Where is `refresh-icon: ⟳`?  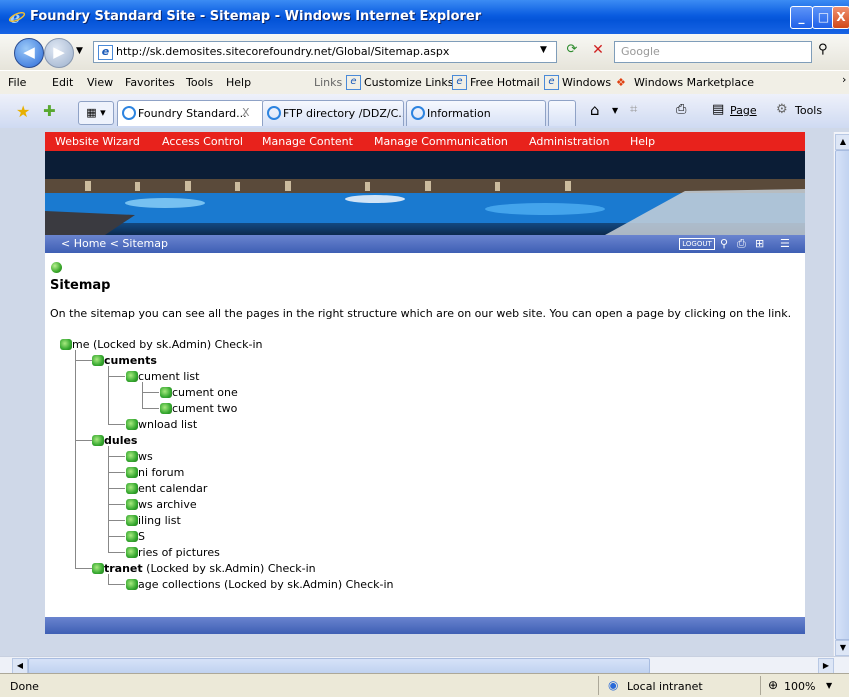 refresh-icon: ⟳ is located at coordinates (572, 51).